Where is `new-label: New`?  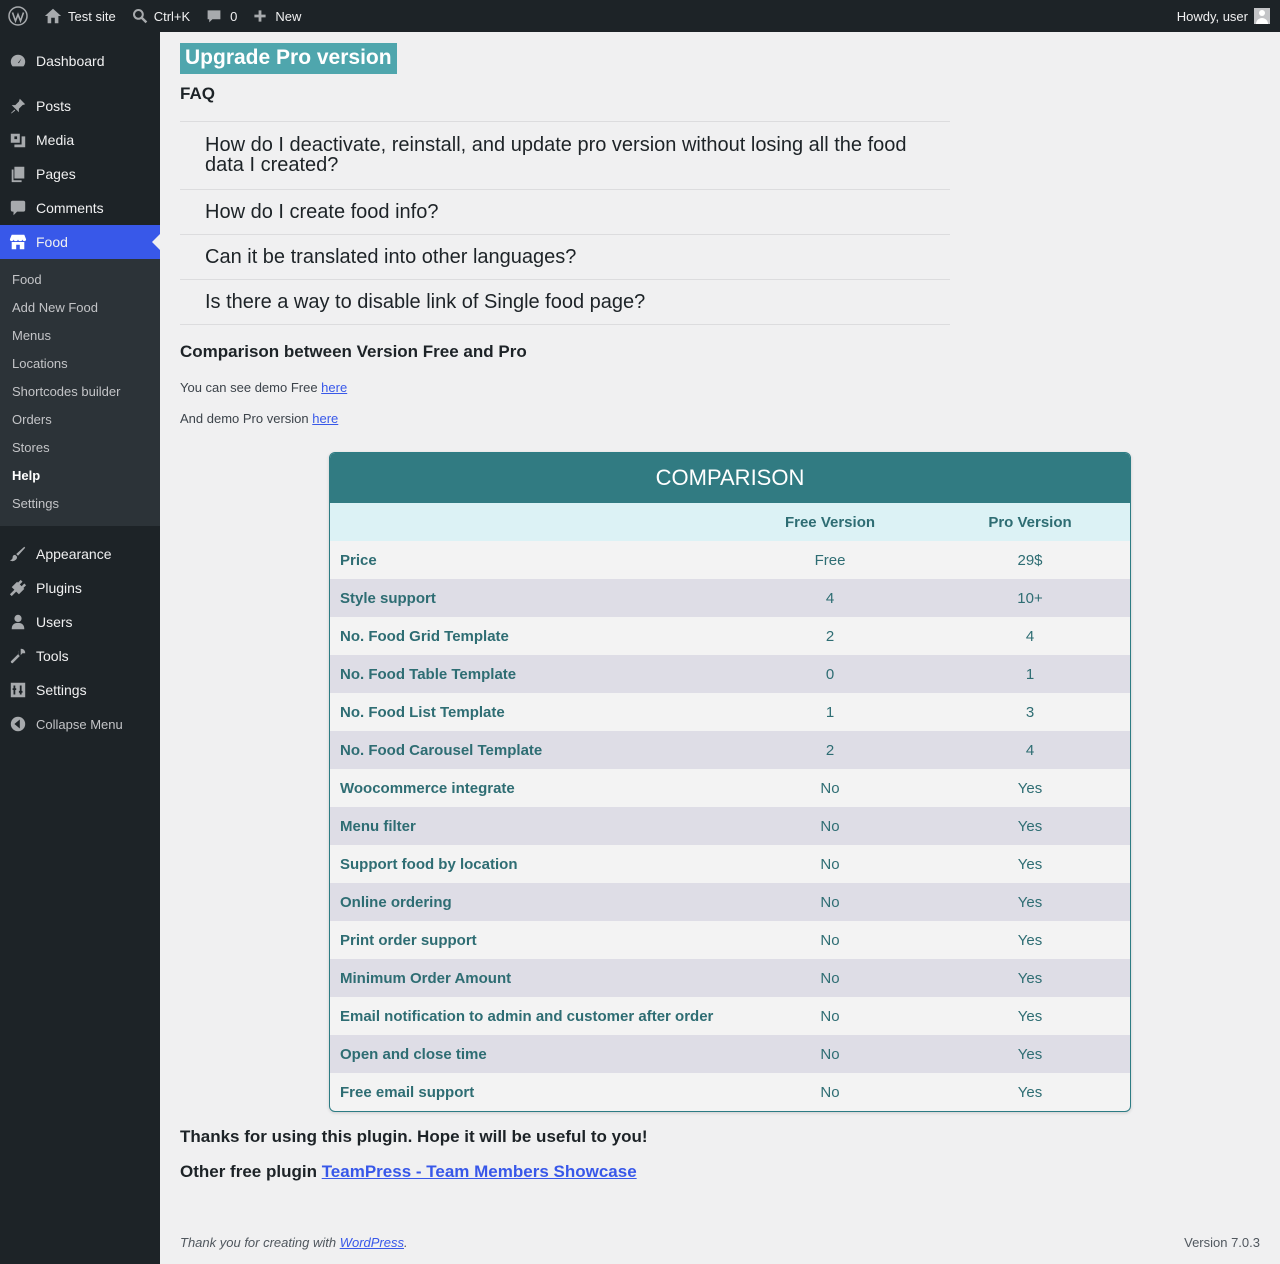
new-label: New is located at coordinates (288, 16).